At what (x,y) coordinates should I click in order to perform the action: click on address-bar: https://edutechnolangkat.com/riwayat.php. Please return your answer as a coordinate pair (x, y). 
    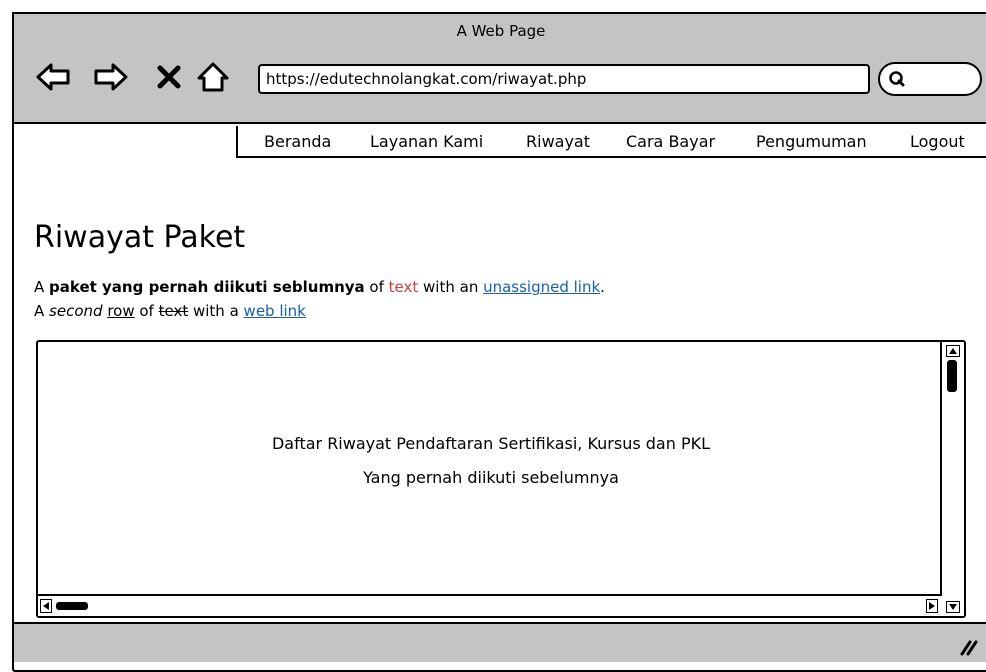
    Looking at the image, I should click on (564, 79).